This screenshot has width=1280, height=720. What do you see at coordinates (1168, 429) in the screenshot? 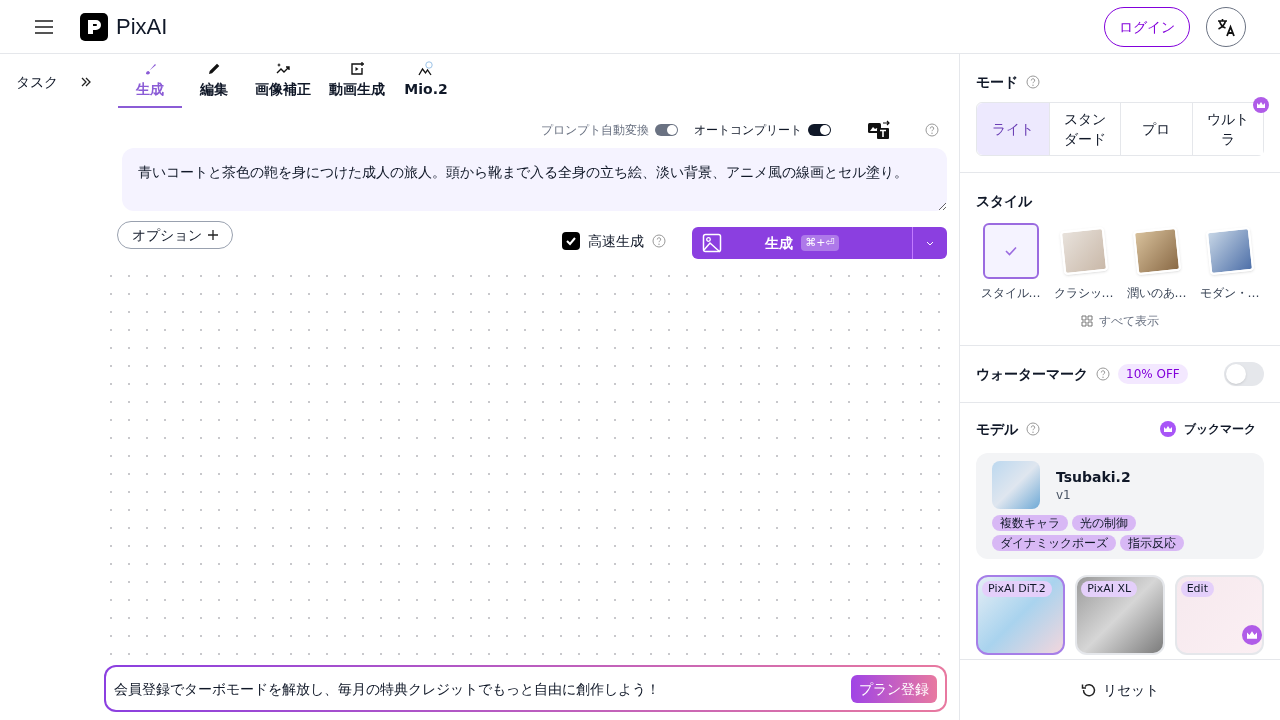
I see `crown-icon` at bounding box center [1168, 429].